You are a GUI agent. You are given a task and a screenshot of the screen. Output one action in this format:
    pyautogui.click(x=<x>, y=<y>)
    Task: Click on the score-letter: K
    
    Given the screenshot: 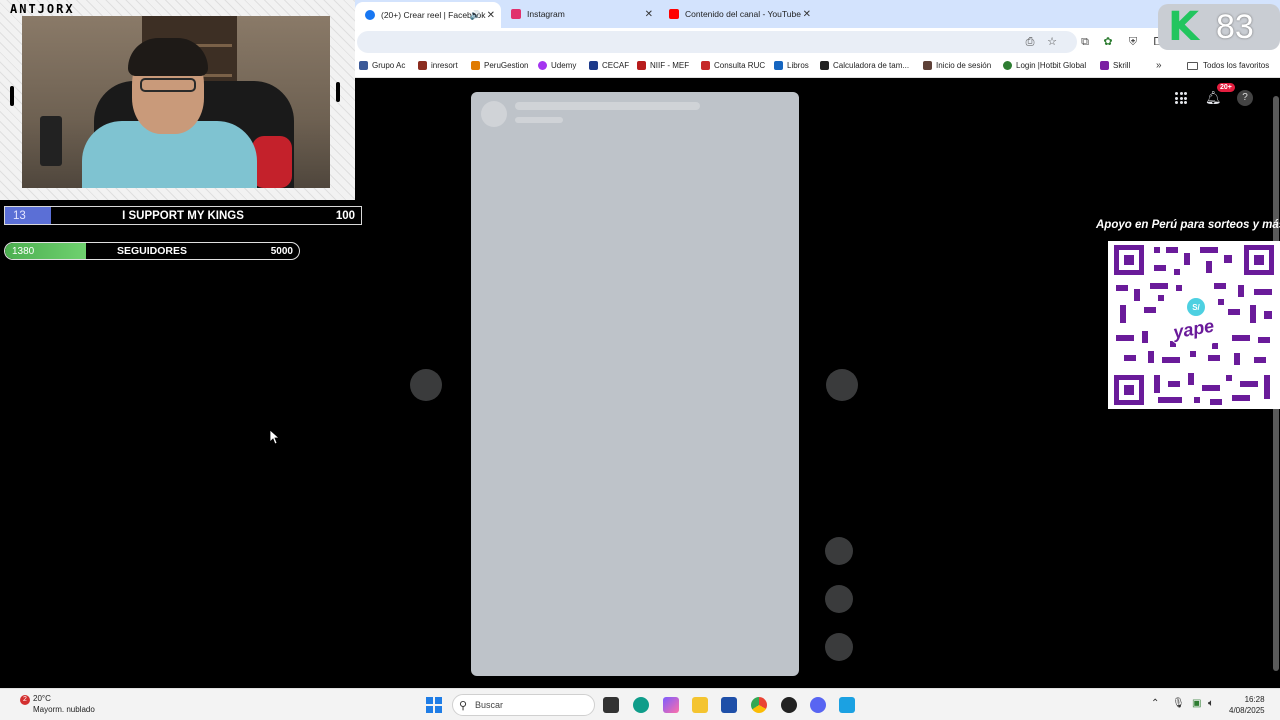 What is the action you would take?
    pyautogui.click(x=1183, y=27)
    